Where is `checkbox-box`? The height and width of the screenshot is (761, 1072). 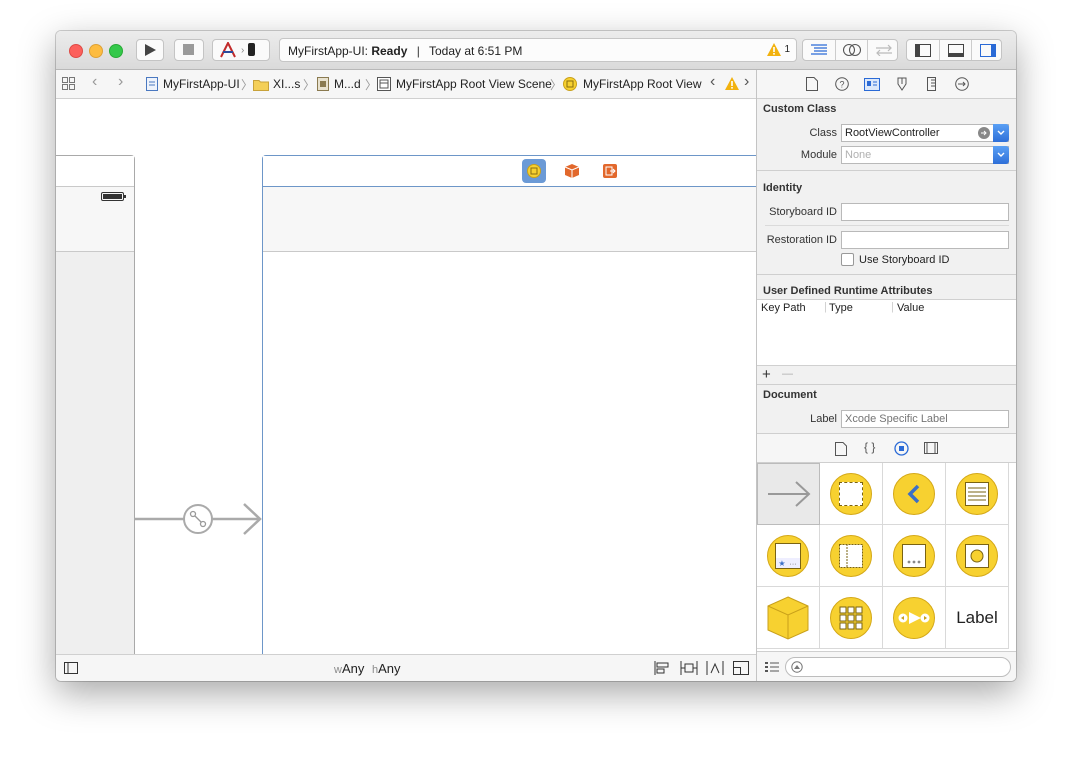
checkbox-box is located at coordinates (847, 259).